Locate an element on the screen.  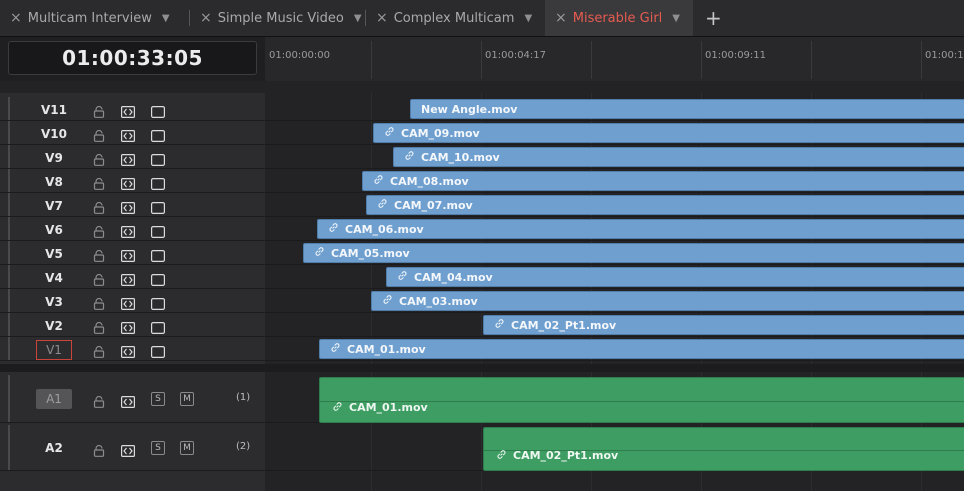
video-clip: CAM_02_Pt1.mov is located at coordinates (723, 325).